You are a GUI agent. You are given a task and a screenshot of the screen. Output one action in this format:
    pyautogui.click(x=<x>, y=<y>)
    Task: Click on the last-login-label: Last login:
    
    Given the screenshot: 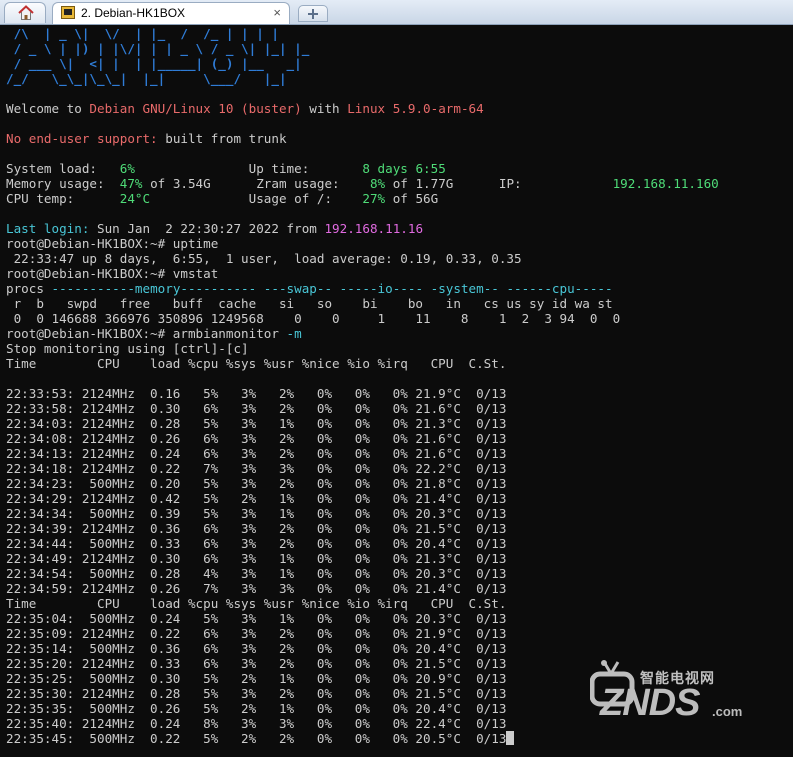 What is the action you would take?
    pyautogui.click(x=48, y=228)
    